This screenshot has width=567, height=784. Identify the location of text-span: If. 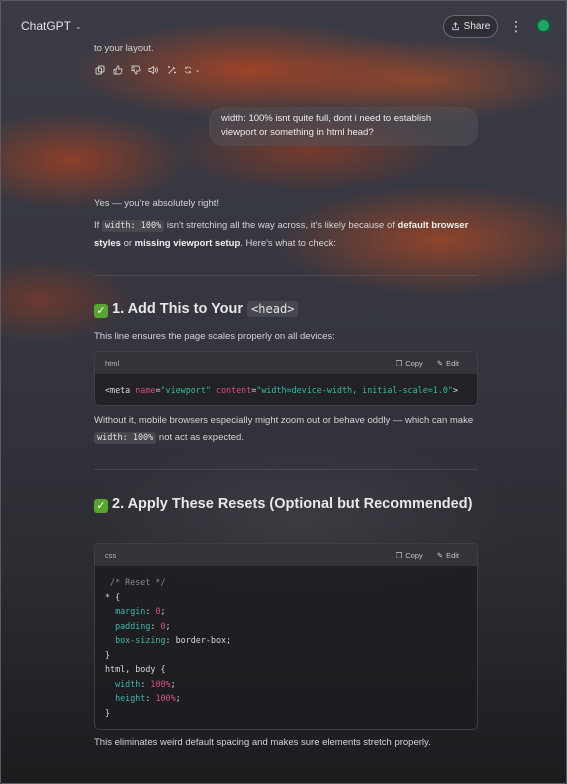
(98, 225).